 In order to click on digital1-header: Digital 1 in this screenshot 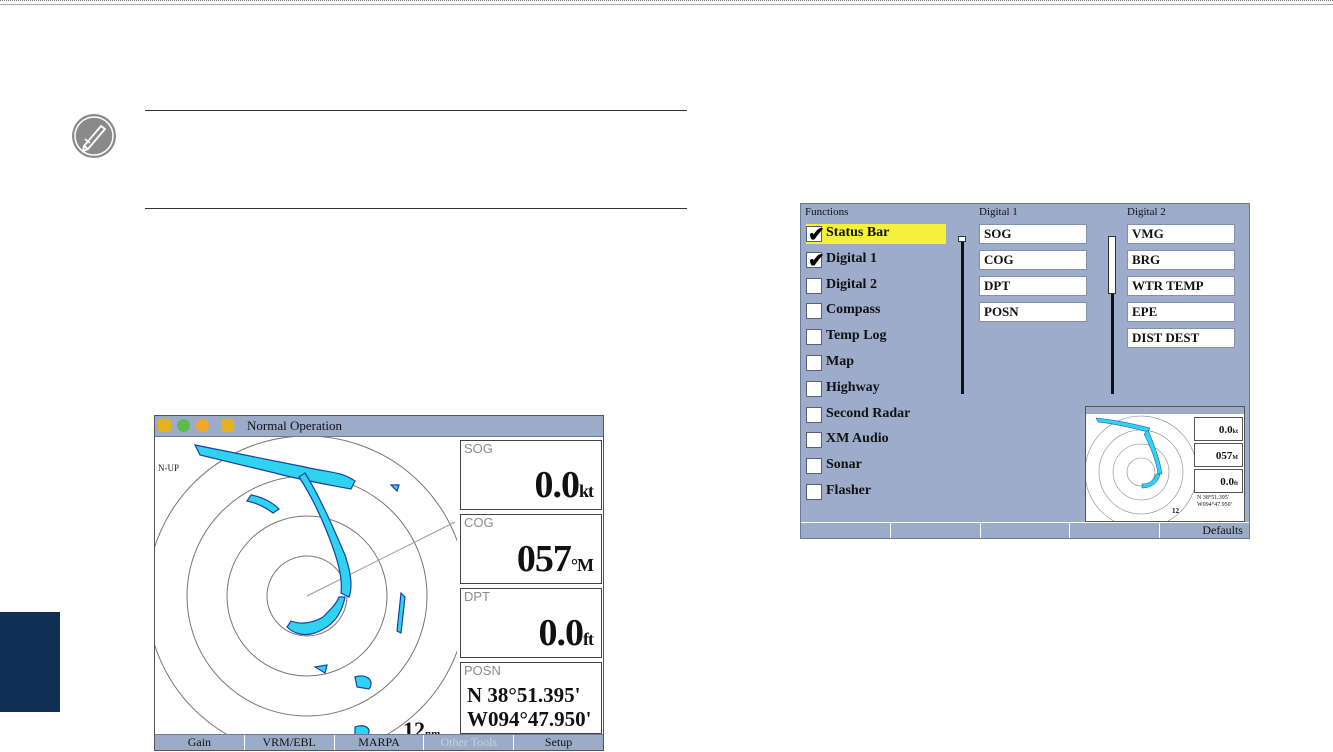, I will do `click(998, 212)`.